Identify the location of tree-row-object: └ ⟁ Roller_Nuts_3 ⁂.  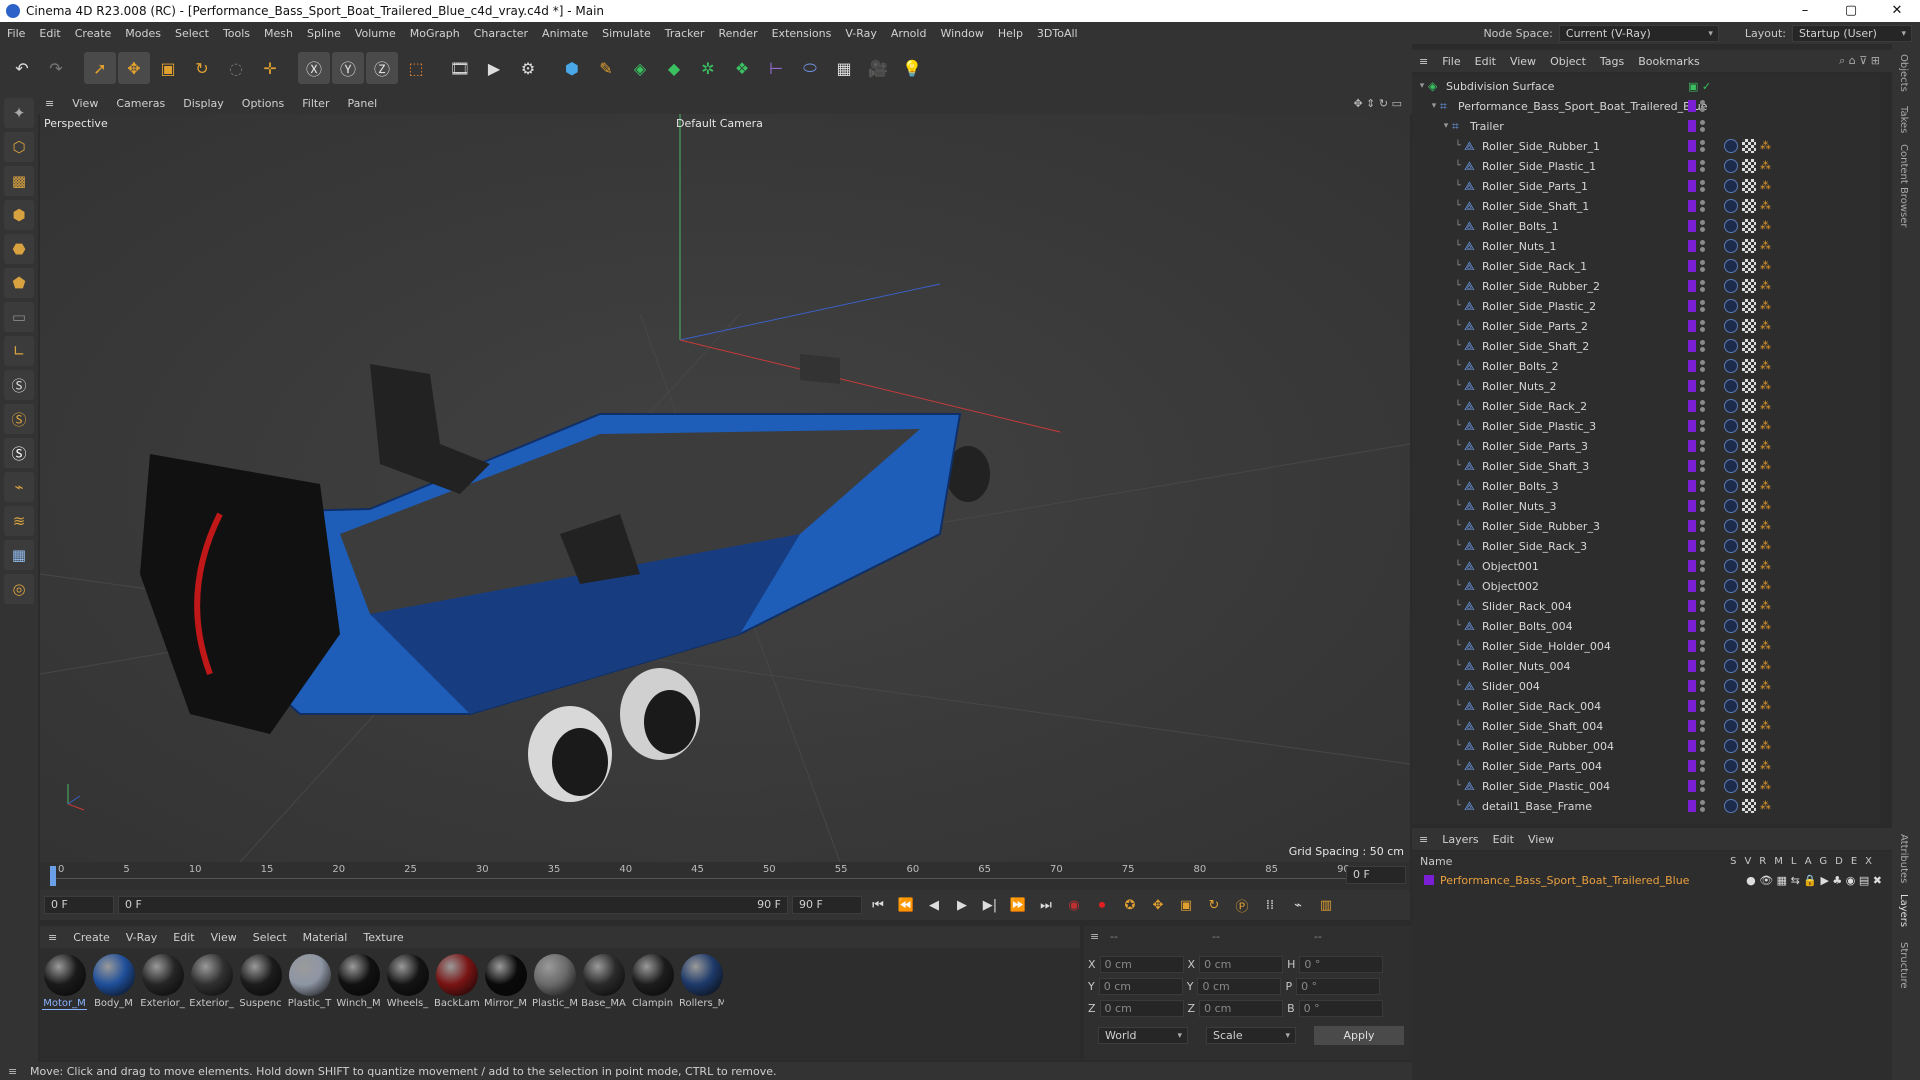
(1646, 506).